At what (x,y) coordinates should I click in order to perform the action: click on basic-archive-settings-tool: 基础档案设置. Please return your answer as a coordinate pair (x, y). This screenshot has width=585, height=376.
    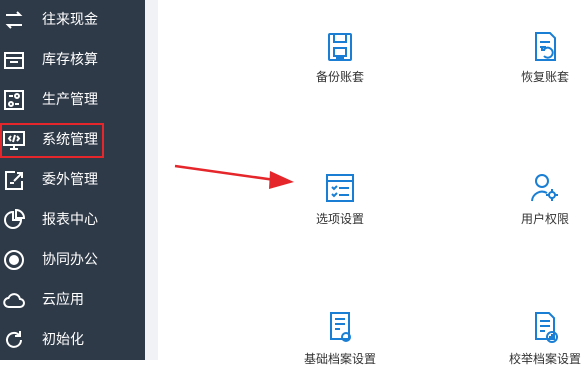
    Looking at the image, I should click on (340, 341).